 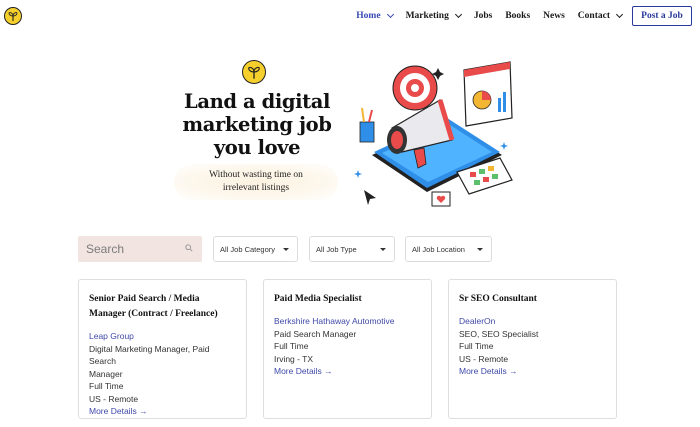 What do you see at coordinates (441, 199) in the screenshot?
I see `heart-icon` at bounding box center [441, 199].